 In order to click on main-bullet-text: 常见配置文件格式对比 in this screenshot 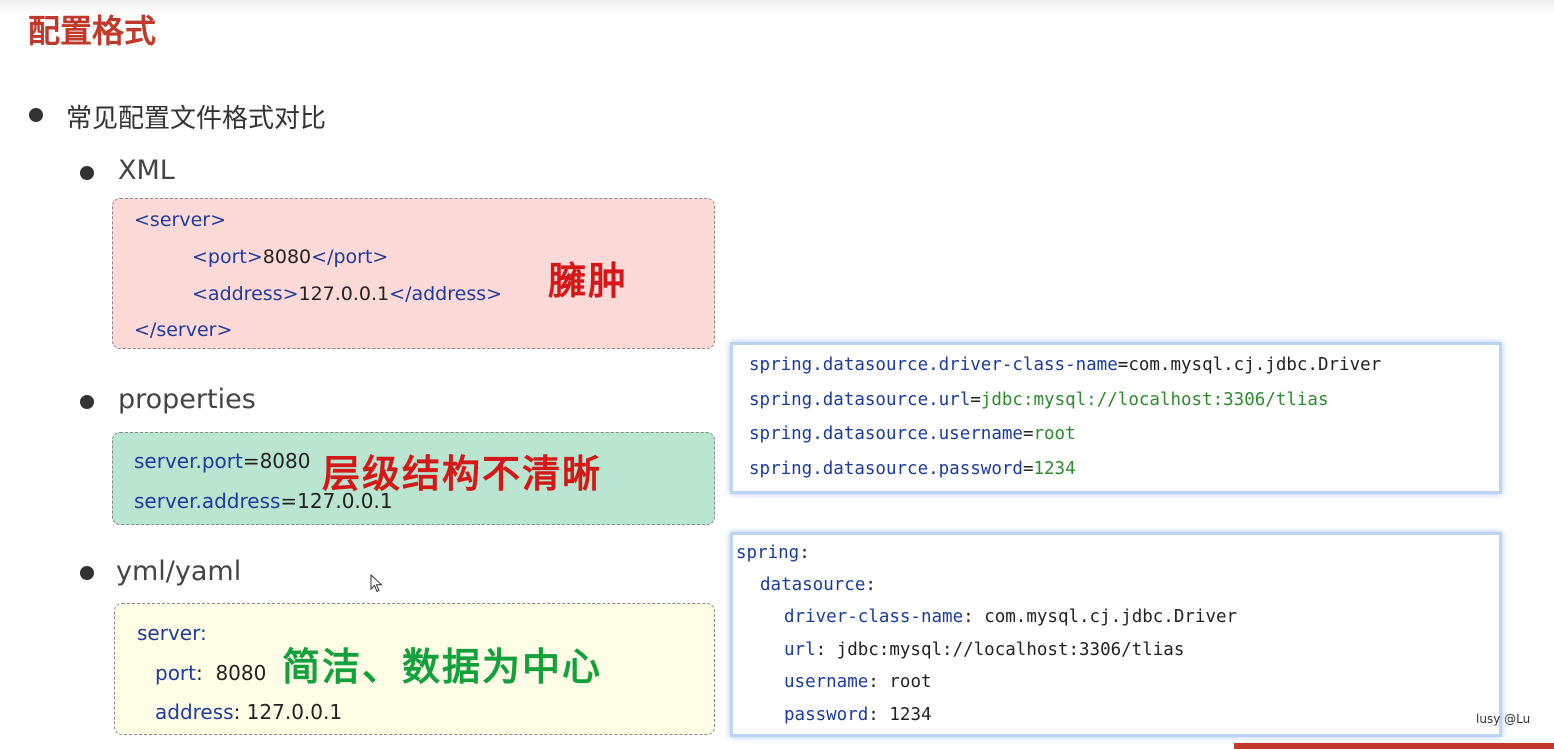, I will do `click(196, 119)`.